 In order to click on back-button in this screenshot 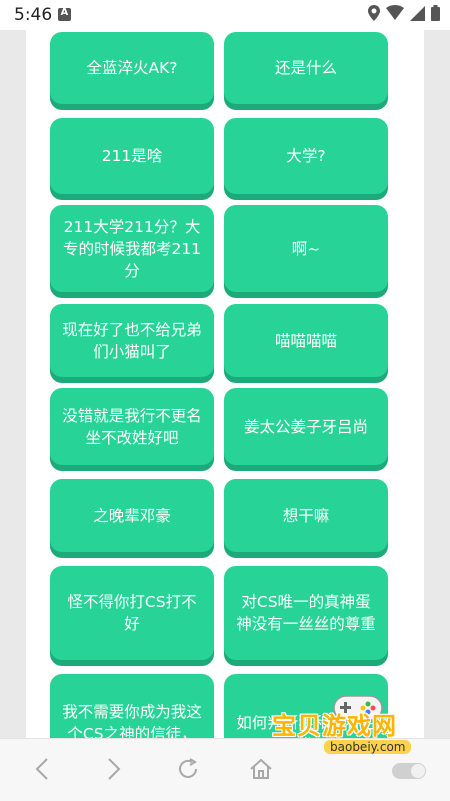, I will do `click(42, 769)`.